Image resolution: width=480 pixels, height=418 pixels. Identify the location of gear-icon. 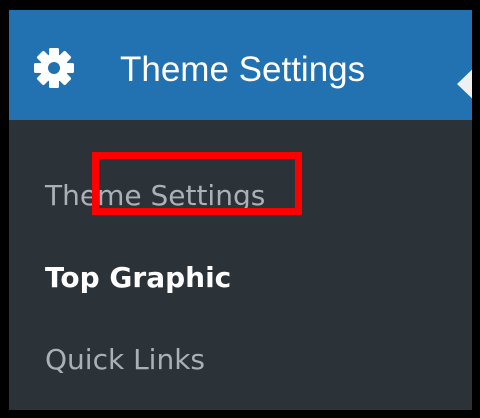
(54, 68).